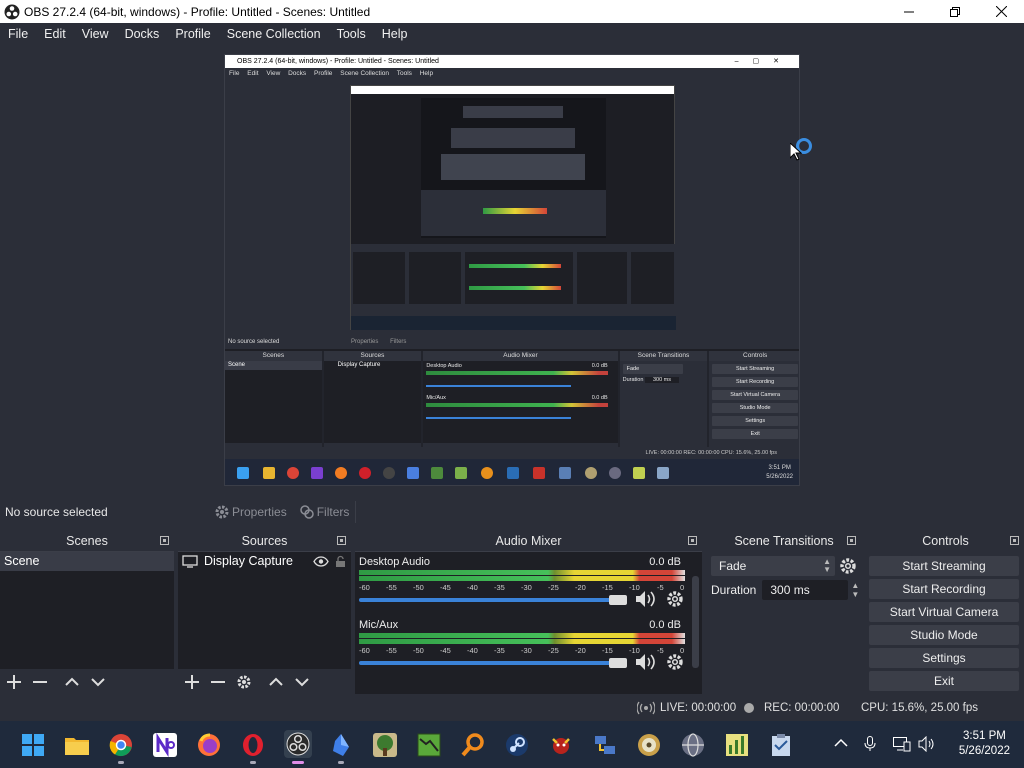  What do you see at coordinates (754, 356) in the screenshot?
I see `nested-controls-title: Controls` at bounding box center [754, 356].